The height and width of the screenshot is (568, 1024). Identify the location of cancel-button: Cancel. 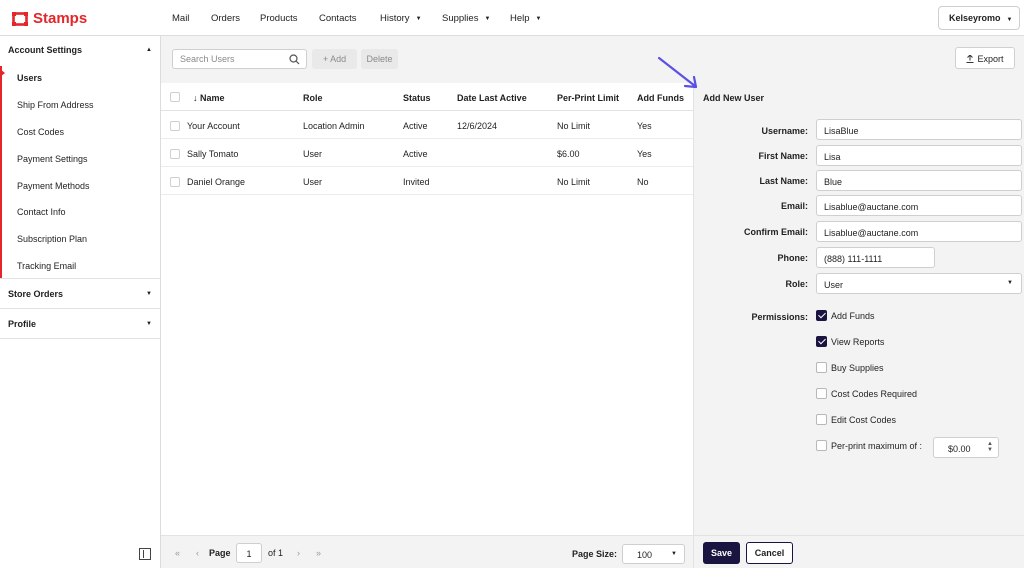
(769, 553).